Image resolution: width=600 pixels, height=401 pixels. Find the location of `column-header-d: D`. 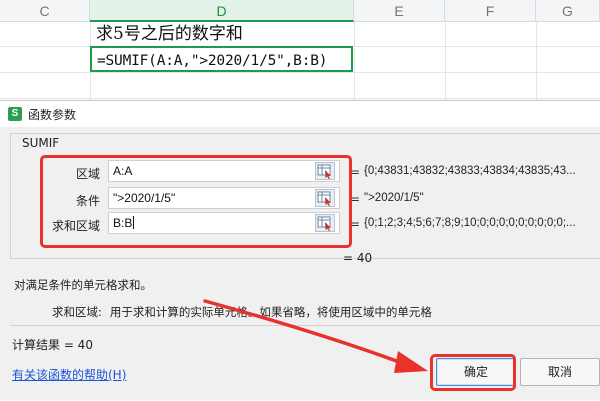

column-header-d: D is located at coordinates (222, 11).